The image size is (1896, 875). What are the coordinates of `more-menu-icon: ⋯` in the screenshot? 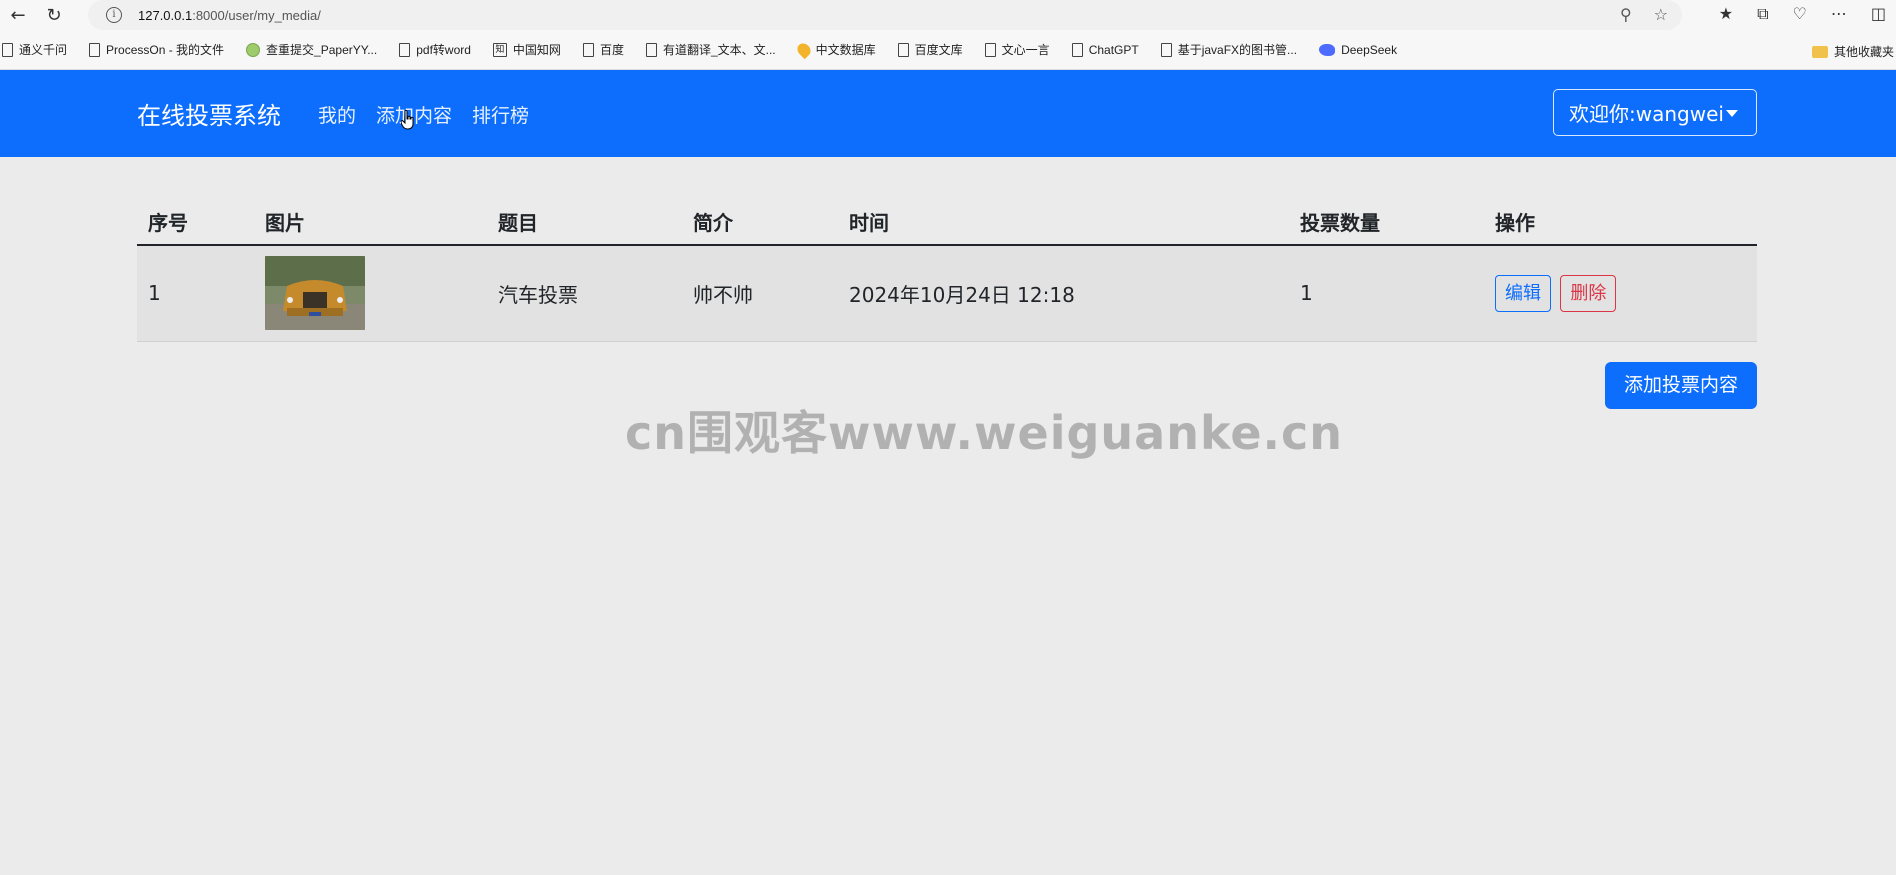 It's located at (1839, 14).